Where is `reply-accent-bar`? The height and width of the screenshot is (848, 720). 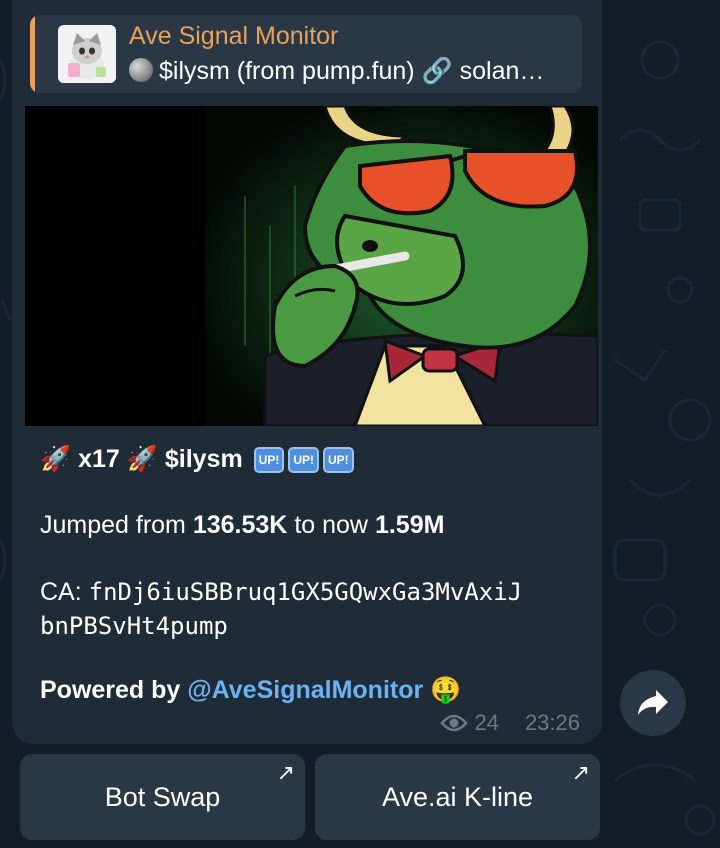 reply-accent-bar is located at coordinates (32, 54).